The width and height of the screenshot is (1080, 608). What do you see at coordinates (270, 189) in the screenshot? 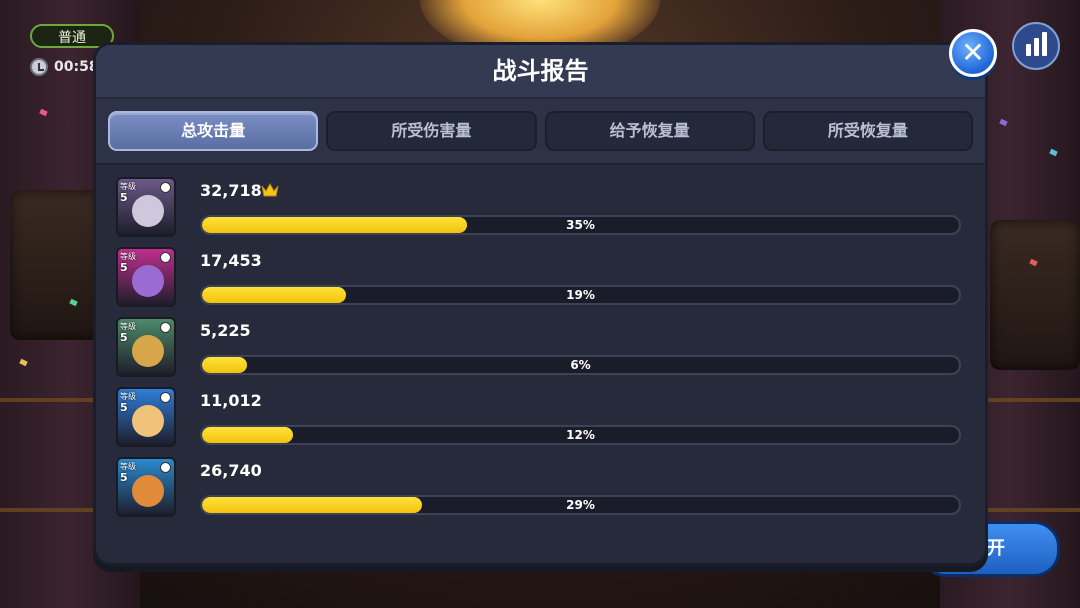
I see `crown-icon` at bounding box center [270, 189].